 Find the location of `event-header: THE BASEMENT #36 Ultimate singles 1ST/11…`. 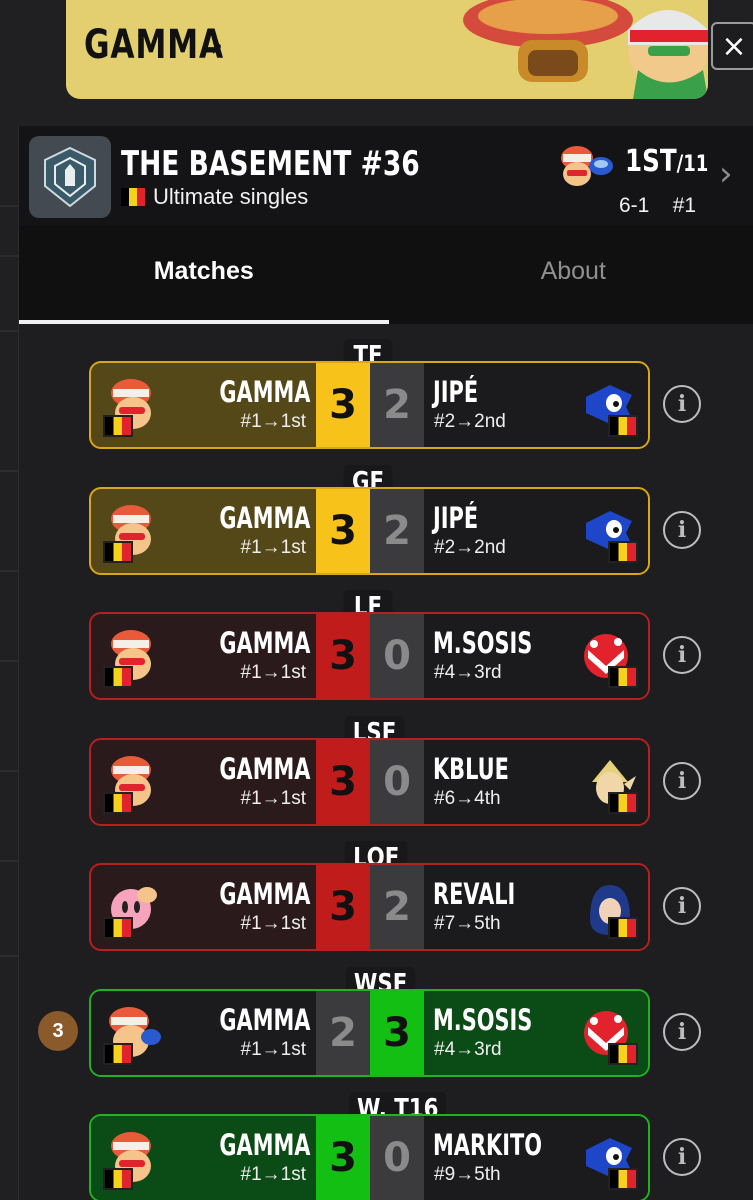

event-header: THE BASEMENT #36 Ultimate singles 1ST/11… is located at coordinates (386, 176).